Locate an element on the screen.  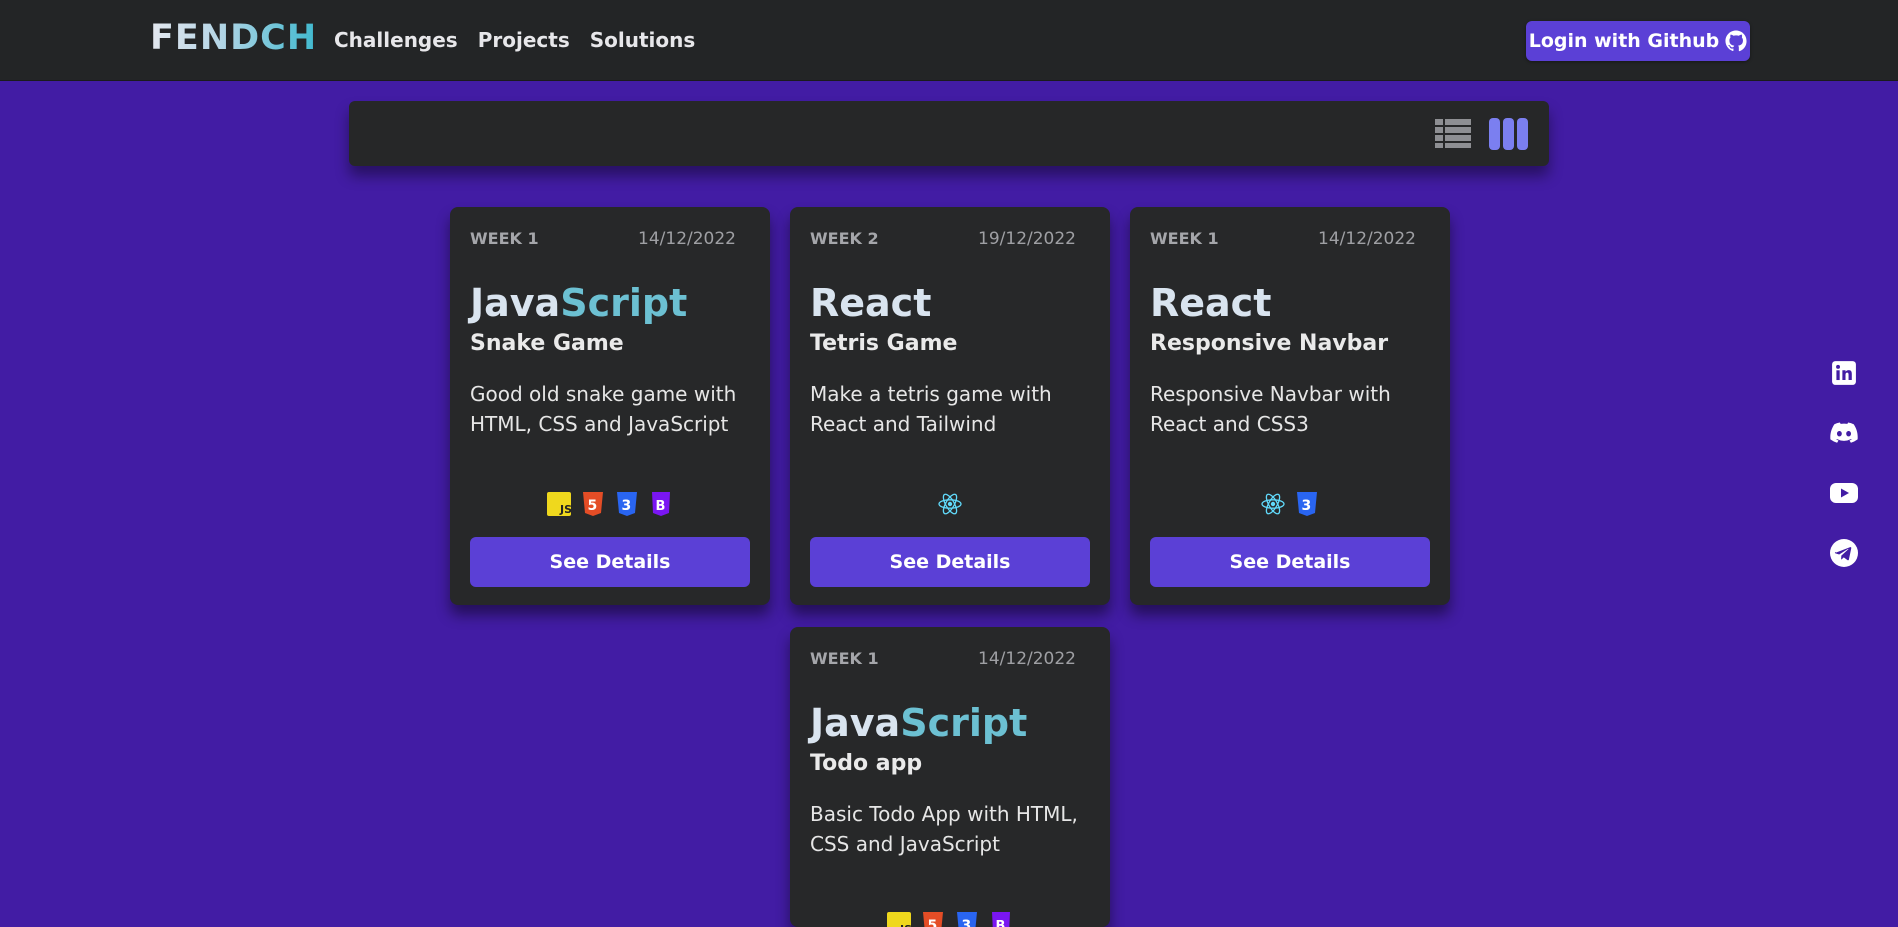
list-view-icon is located at coordinates (1453, 133).